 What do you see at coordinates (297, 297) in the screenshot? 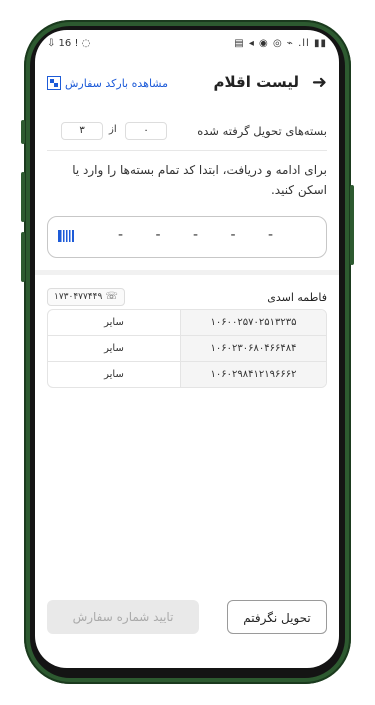
I see `customer-name: فاطمه اسدی` at bounding box center [297, 297].